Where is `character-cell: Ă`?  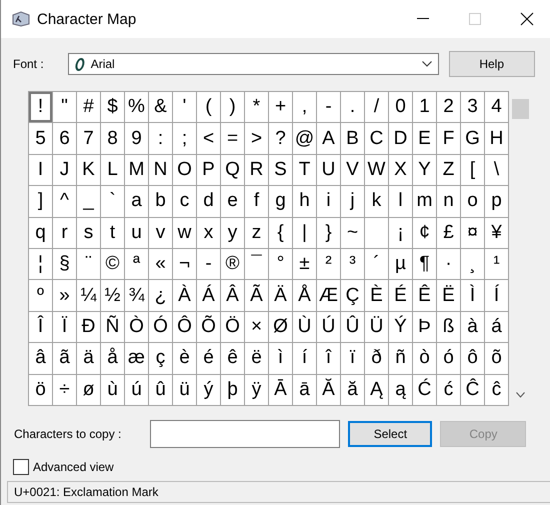 character-cell: Ă is located at coordinates (329, 390).